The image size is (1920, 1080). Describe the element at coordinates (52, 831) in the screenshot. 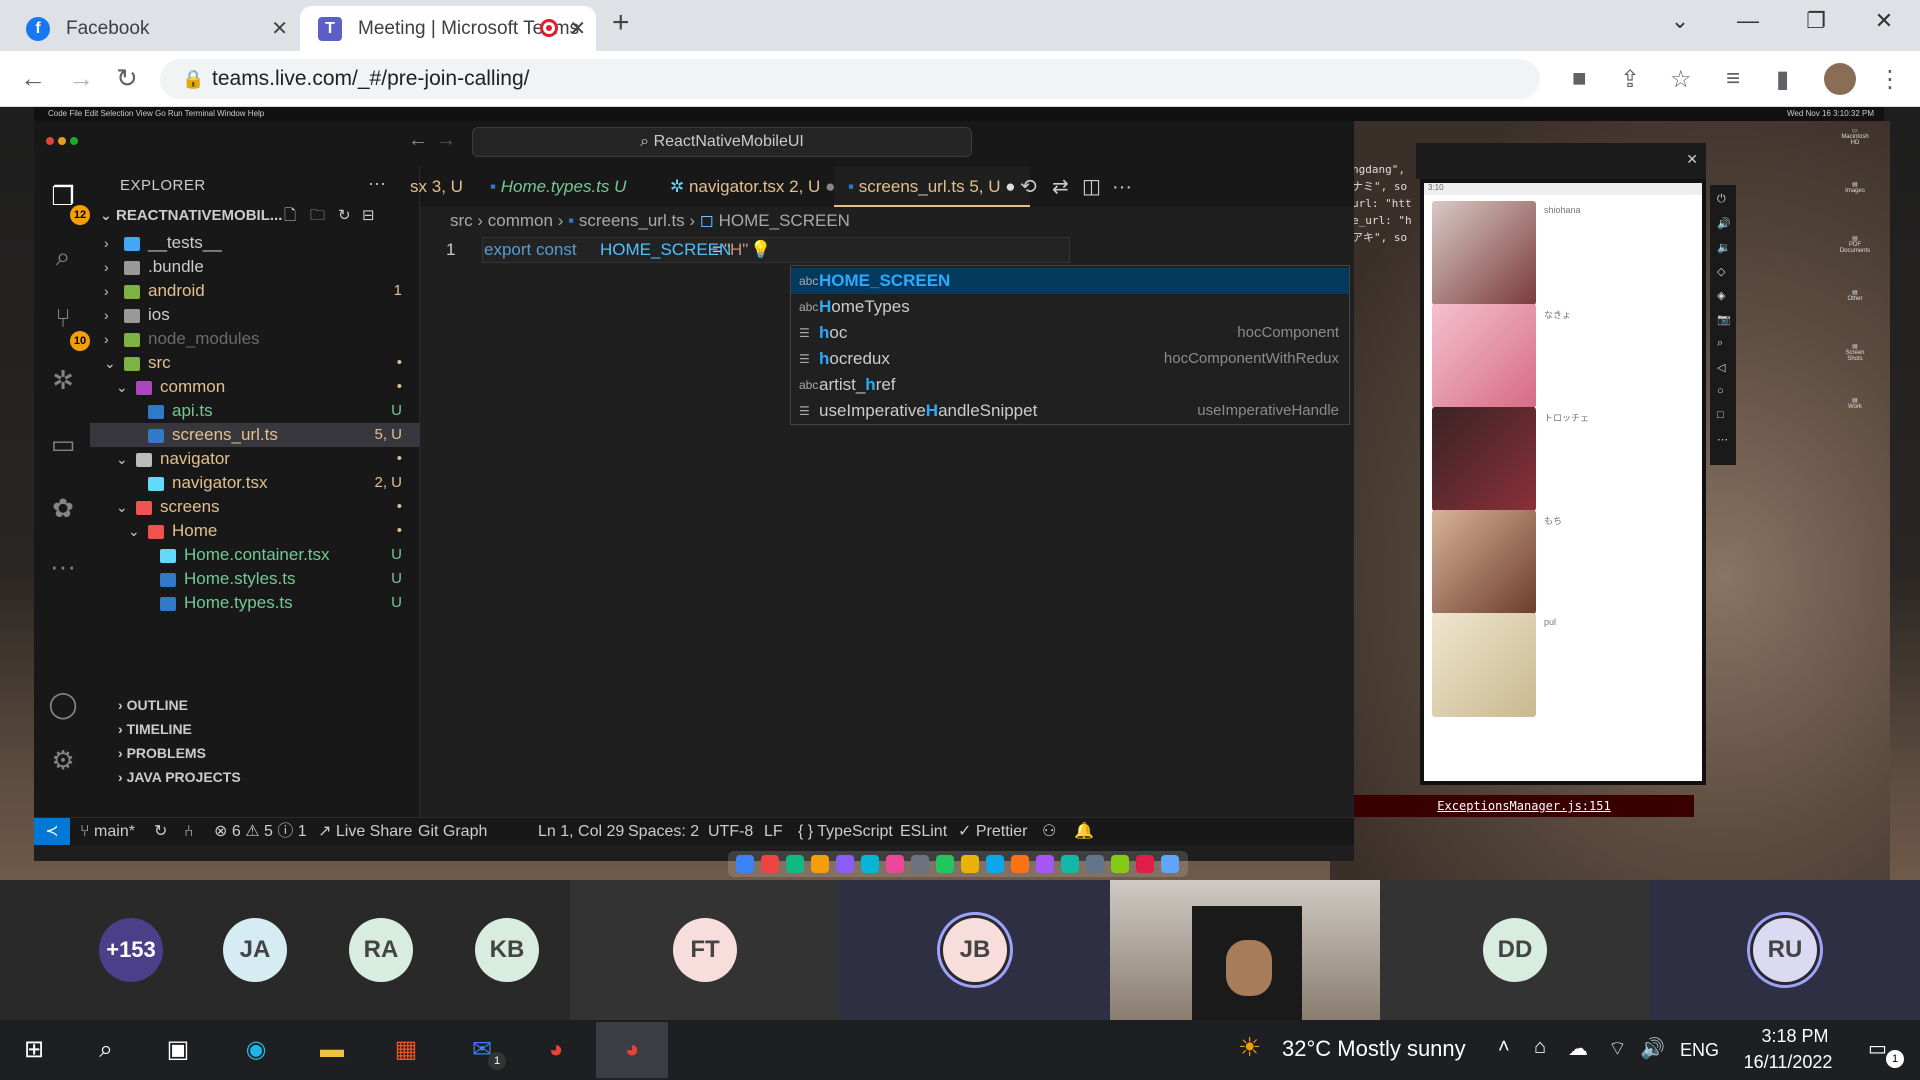

I see `remote-indicator: ≺` at that location.